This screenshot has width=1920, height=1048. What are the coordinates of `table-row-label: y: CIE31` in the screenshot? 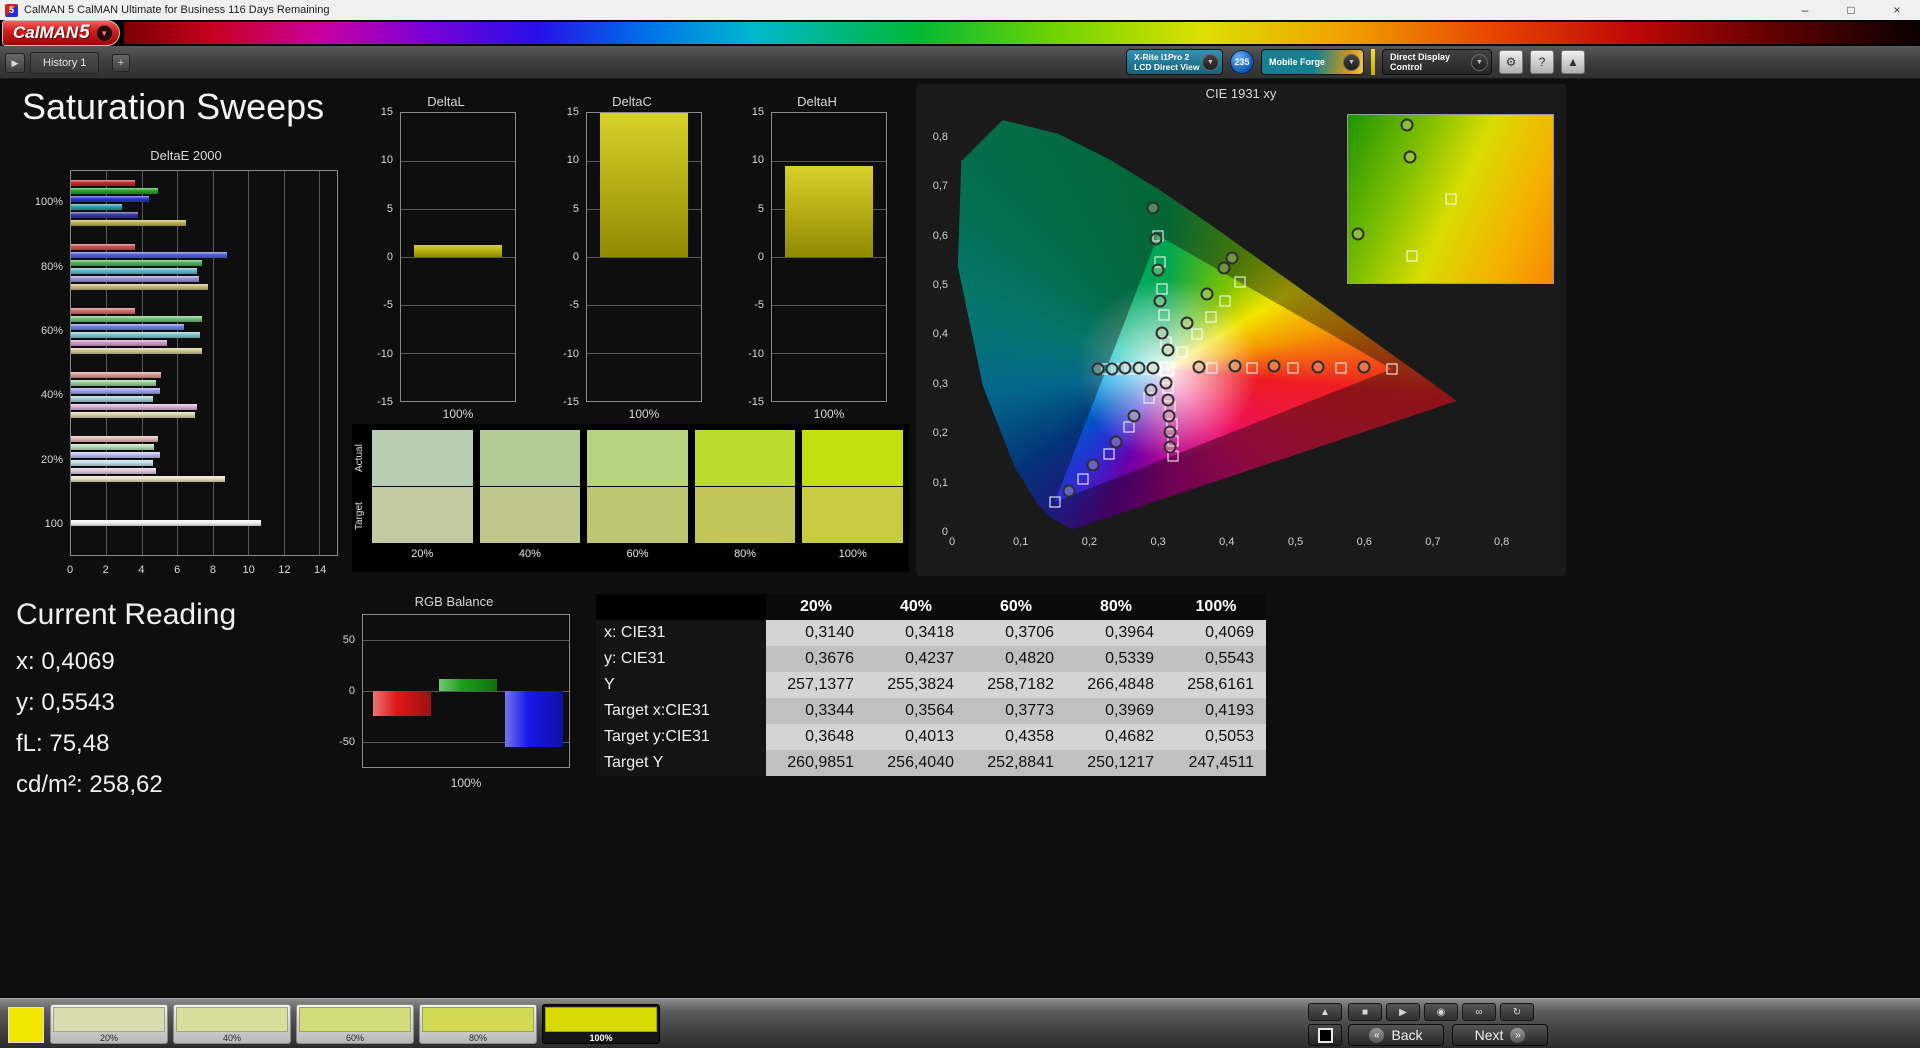 It's located at (681, 659).